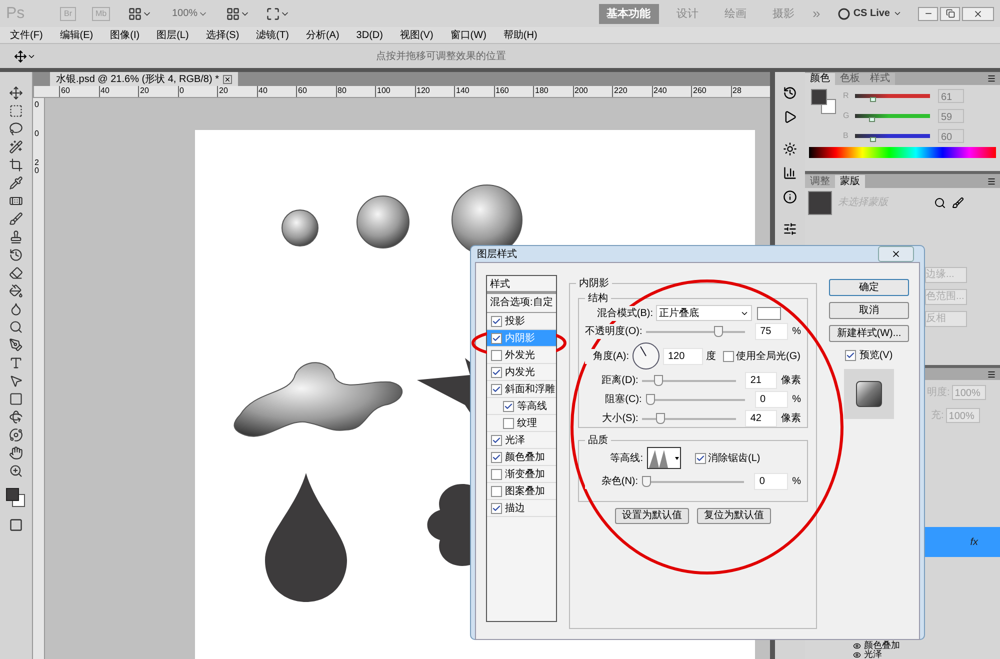 The image size is (1000, 659). What do you see at coordinates (521, 406) in the screenshot?
I see `style-list-item: 等高线` at bounding box center [521, 406].